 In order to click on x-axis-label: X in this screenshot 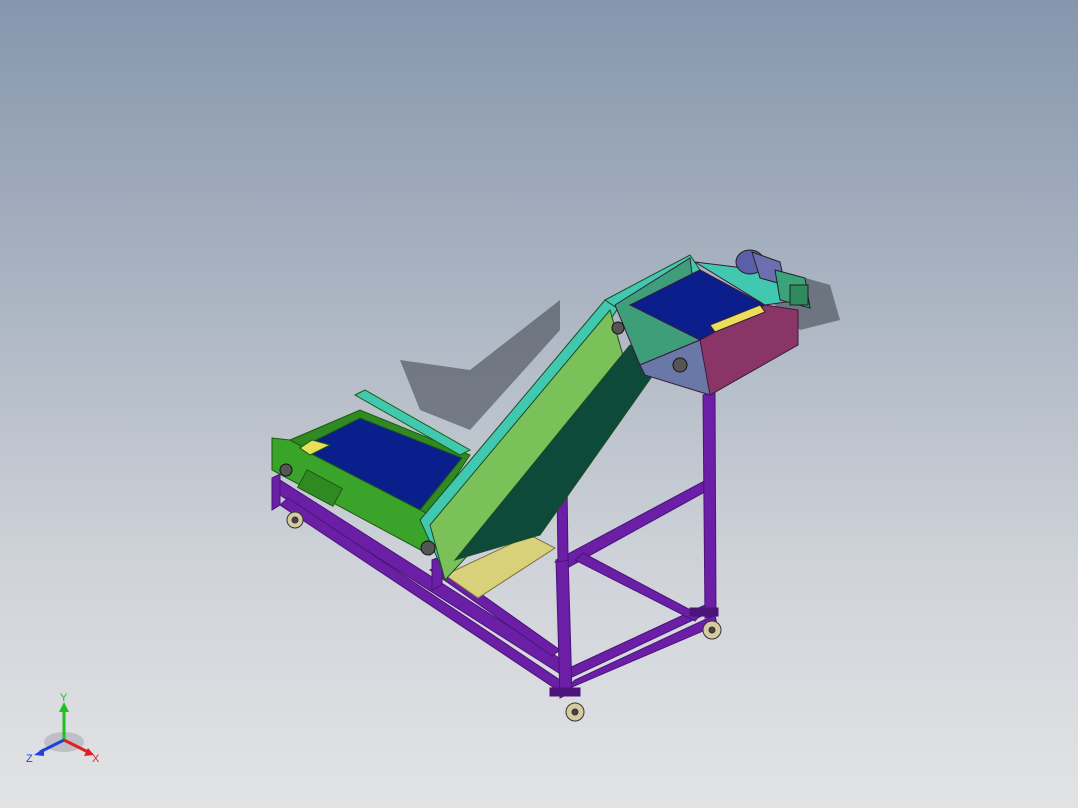, I will do `click(96, 759)`.